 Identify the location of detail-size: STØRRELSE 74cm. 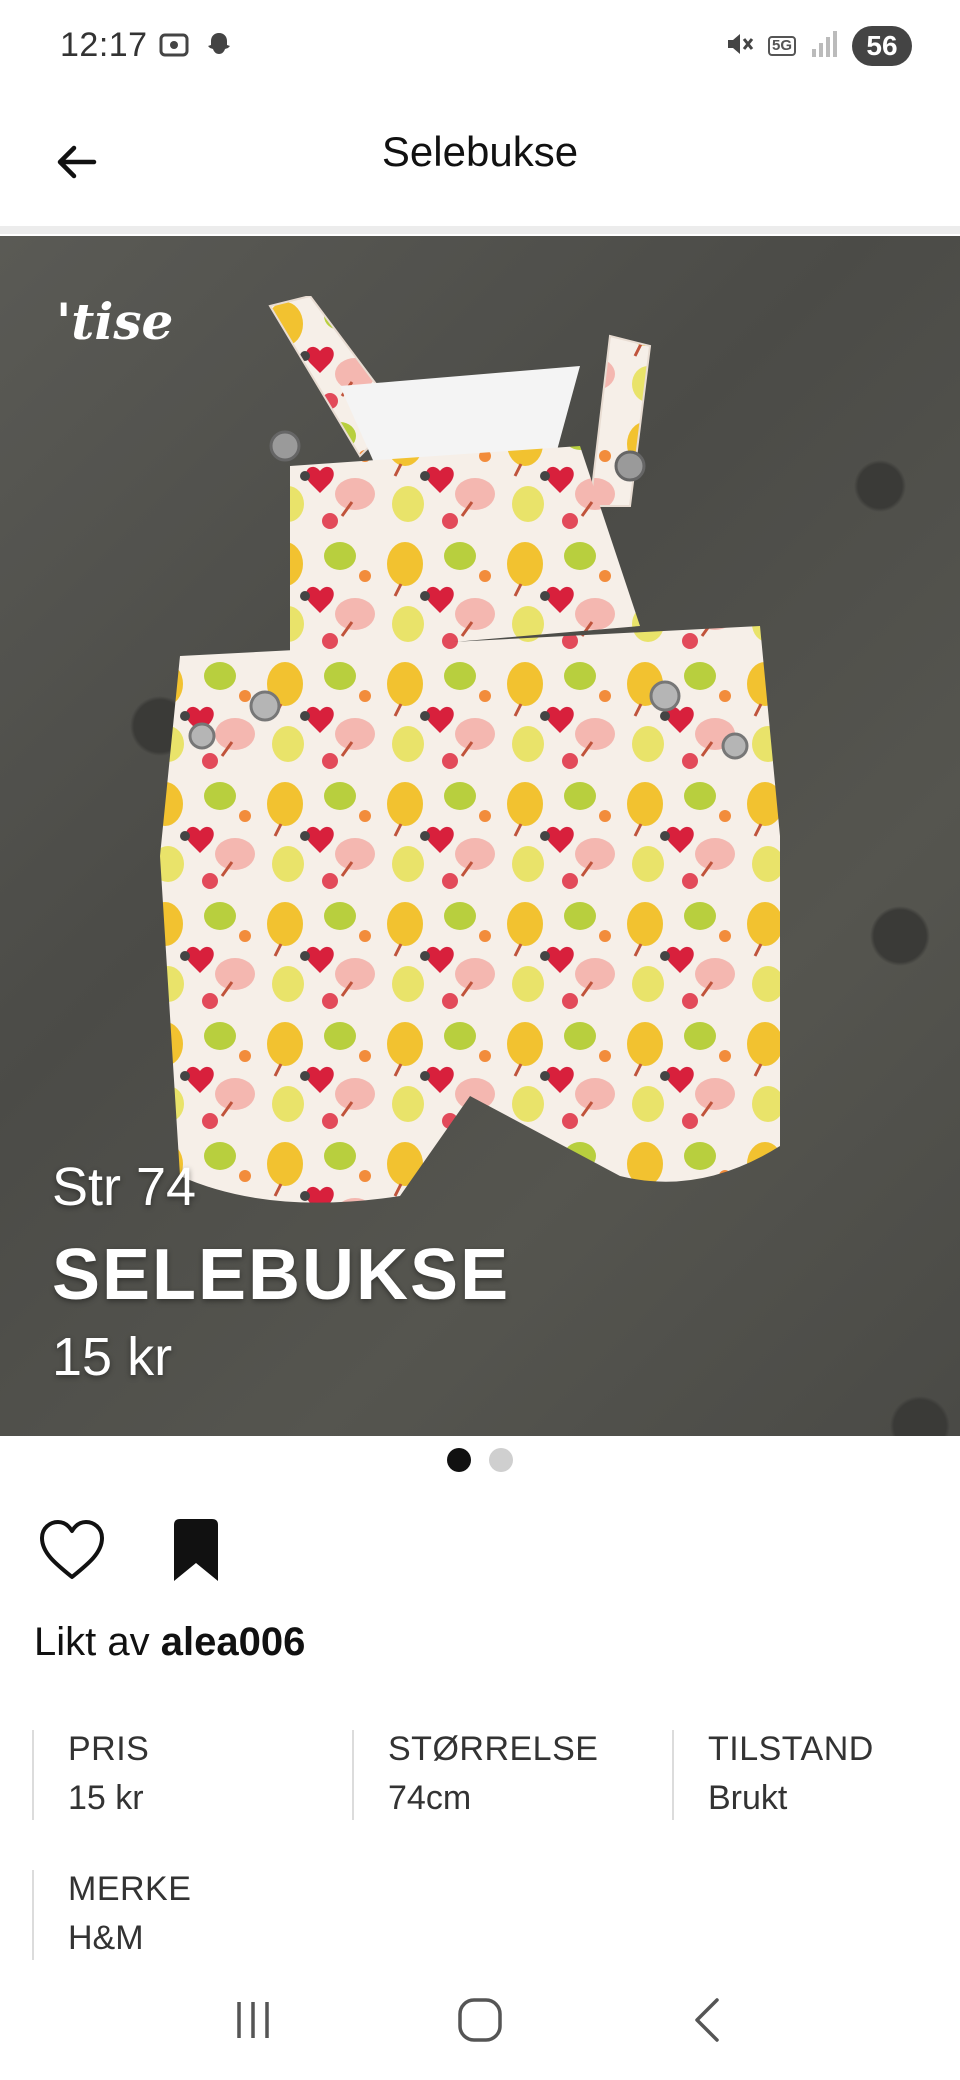
(475, 1775).